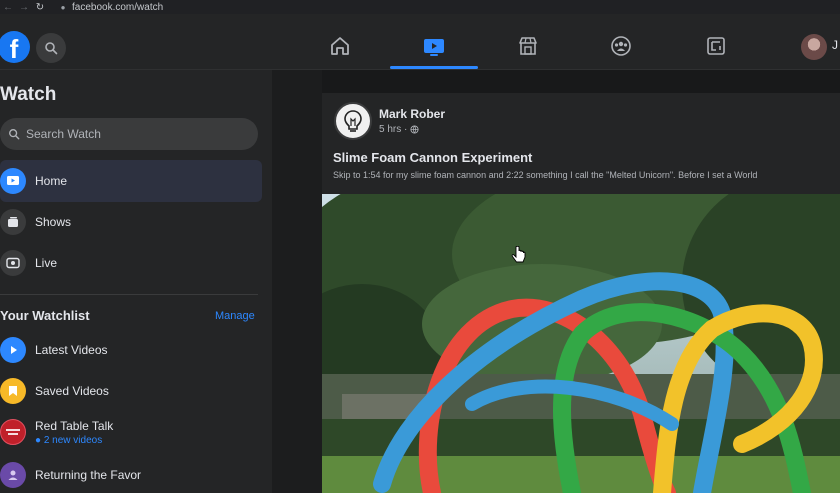 The height and width of the screenshot is (493, 840). I want to click on sidebar-item-live: Live, so click(131, 263).